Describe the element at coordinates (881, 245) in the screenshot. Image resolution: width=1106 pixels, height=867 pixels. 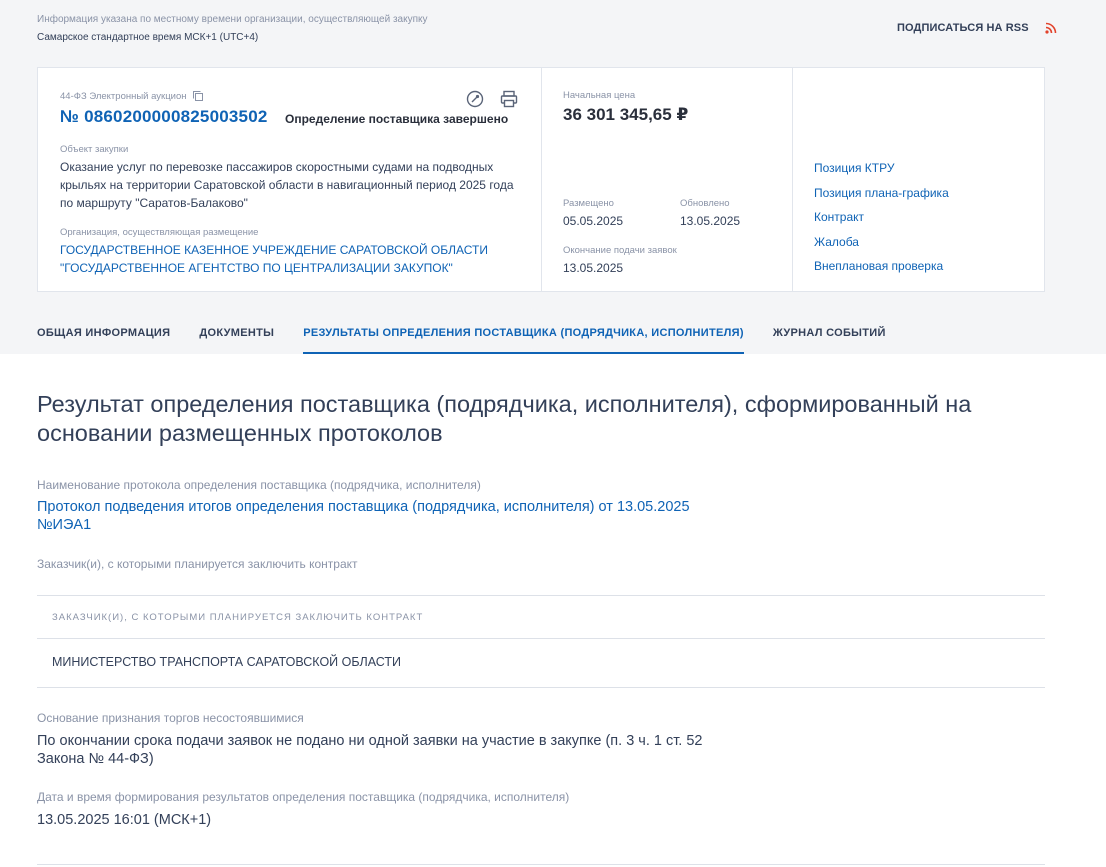
I see `link-complaint: Жалоба` at that location.